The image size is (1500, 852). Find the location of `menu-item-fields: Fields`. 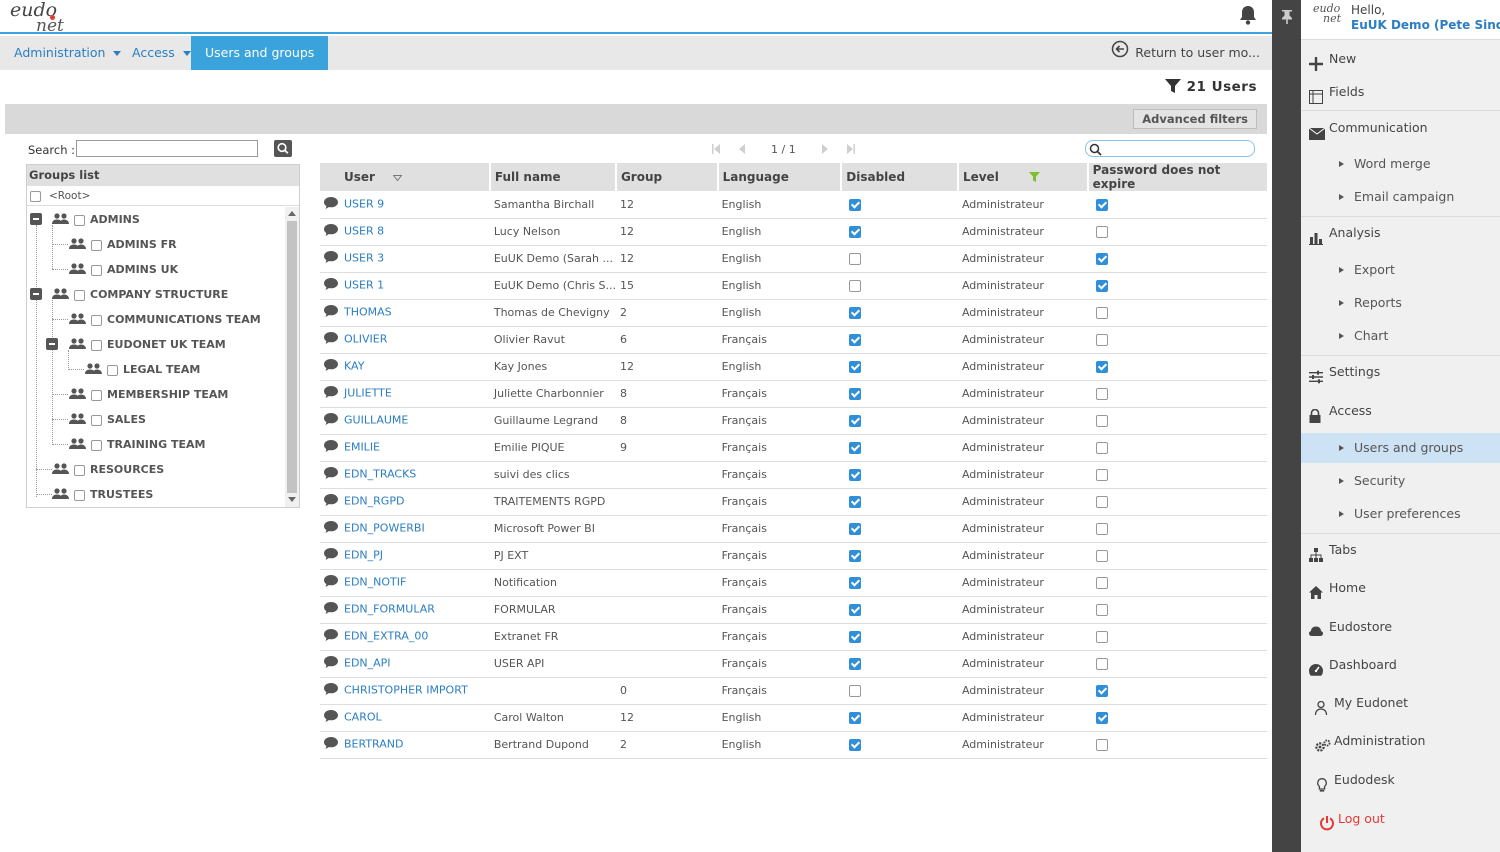

menu-item-fields: Fields is located at coordinates (1400, 92).